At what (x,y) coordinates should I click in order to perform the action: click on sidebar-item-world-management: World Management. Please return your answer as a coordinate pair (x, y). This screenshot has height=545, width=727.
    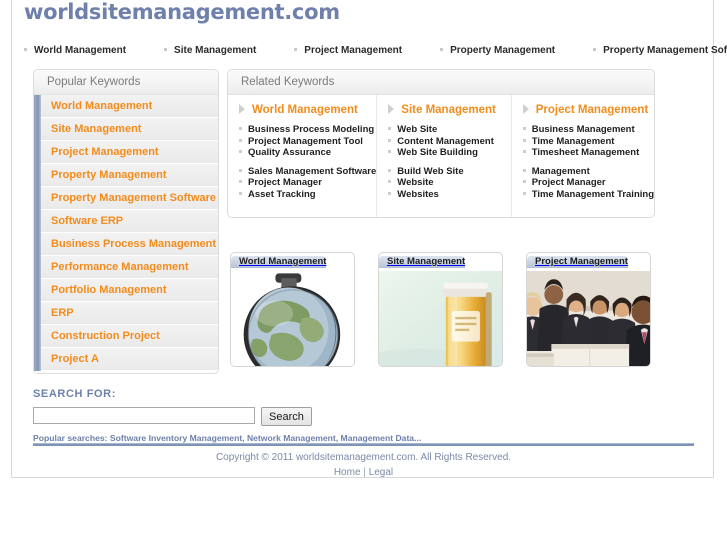
    Looking at the image, I should click on (126, 106).